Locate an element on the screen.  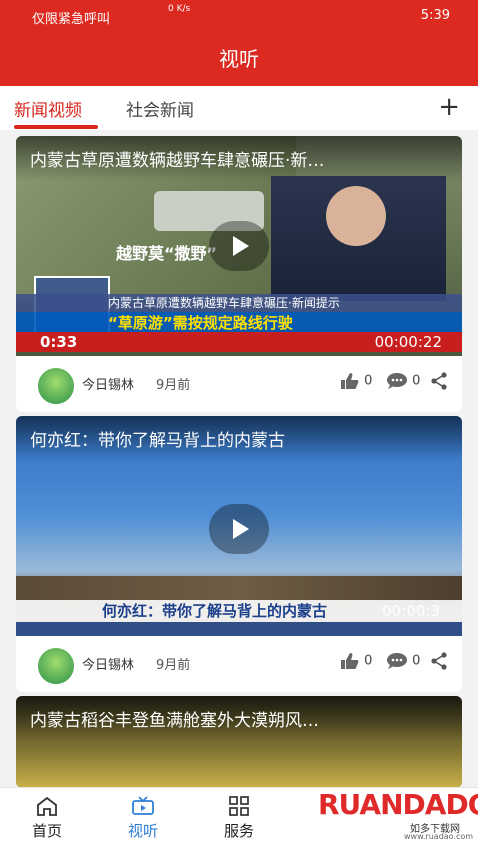
bottom-nav: 首页 视听 服务 RUANDADO 如多下载网 www.ruadao.com is located at coordinates (239, 818).